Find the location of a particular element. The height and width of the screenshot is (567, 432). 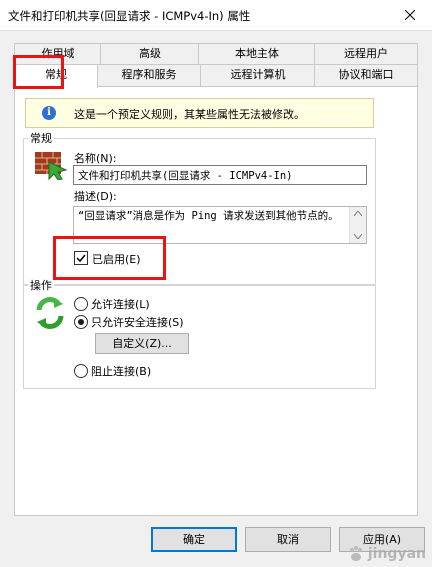

title-bar: 文件和打印机共享(回显请求 - ICMPv4-In) 属性 is located at coordinates (216, 15).